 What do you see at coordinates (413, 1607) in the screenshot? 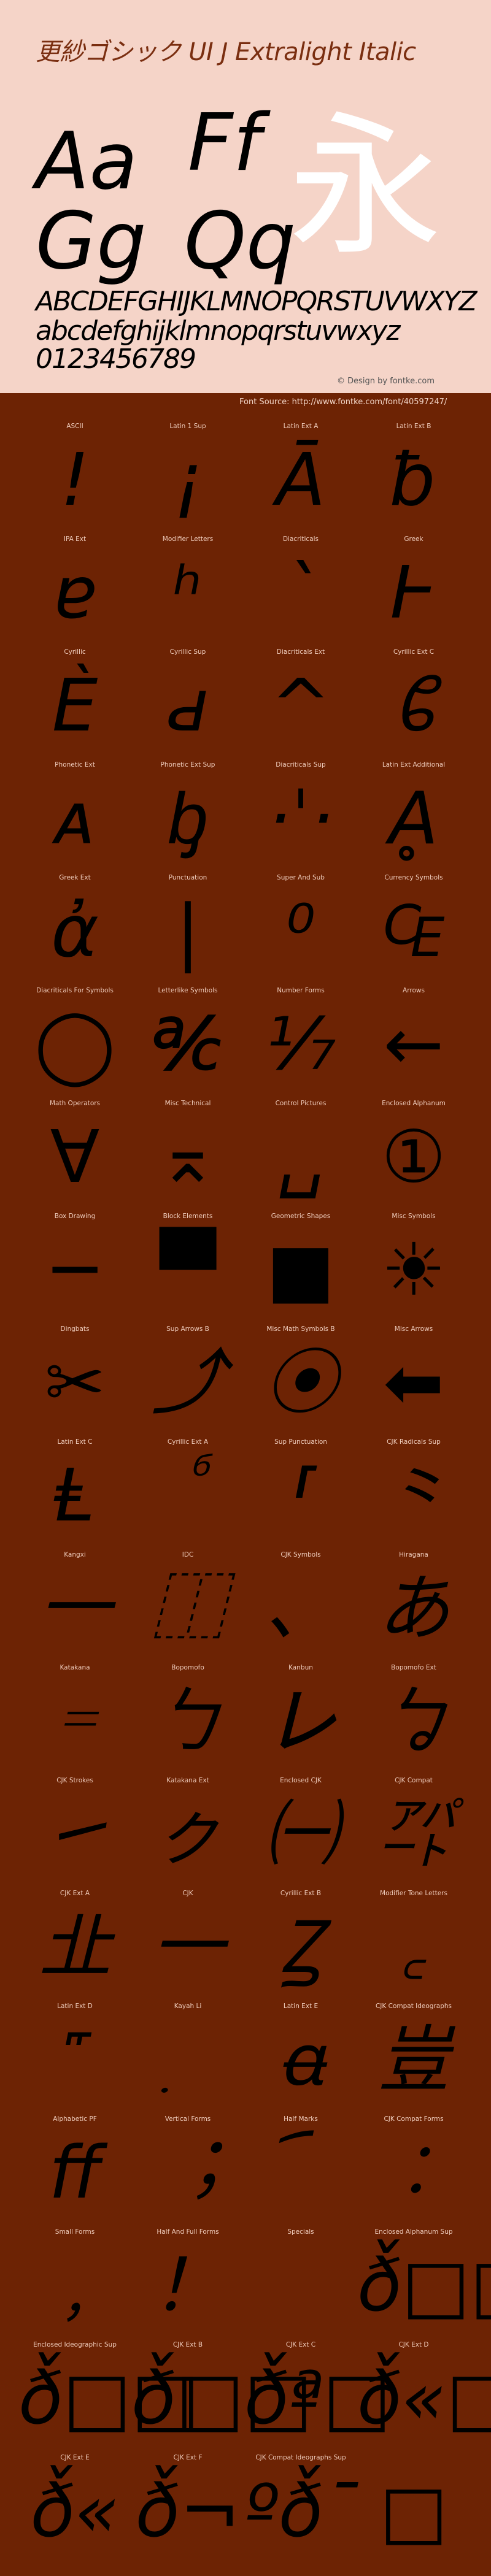
I see `block-cell: Hiragana あ` at bounding box center [413, 1607].